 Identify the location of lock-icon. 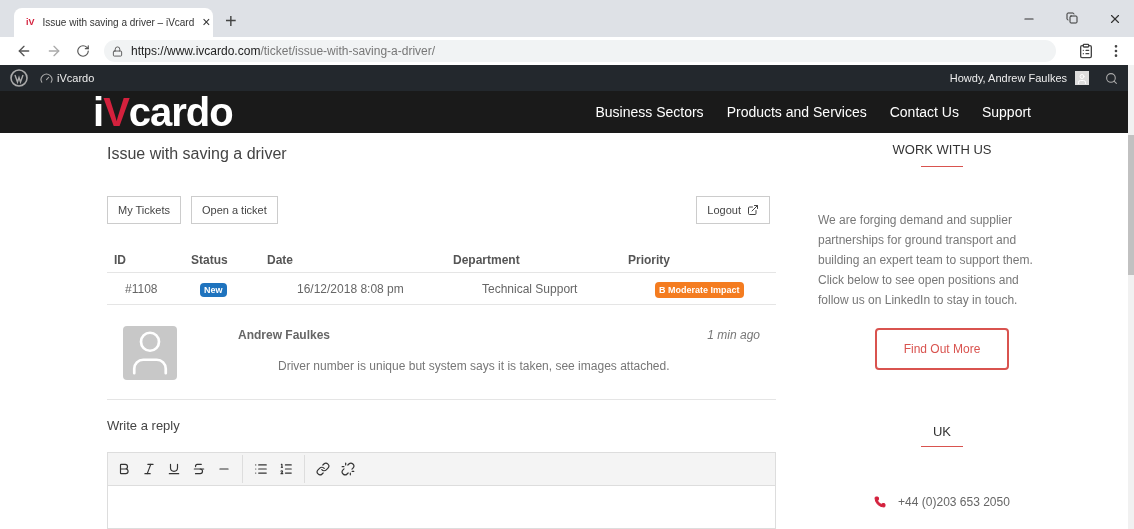
(117, 51).